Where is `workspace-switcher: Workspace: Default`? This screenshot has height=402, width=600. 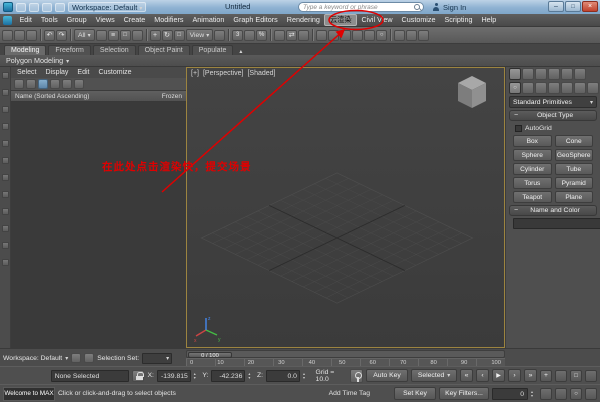 workspace-switcher: Workspace: Default is located at coordinates (32, 358).